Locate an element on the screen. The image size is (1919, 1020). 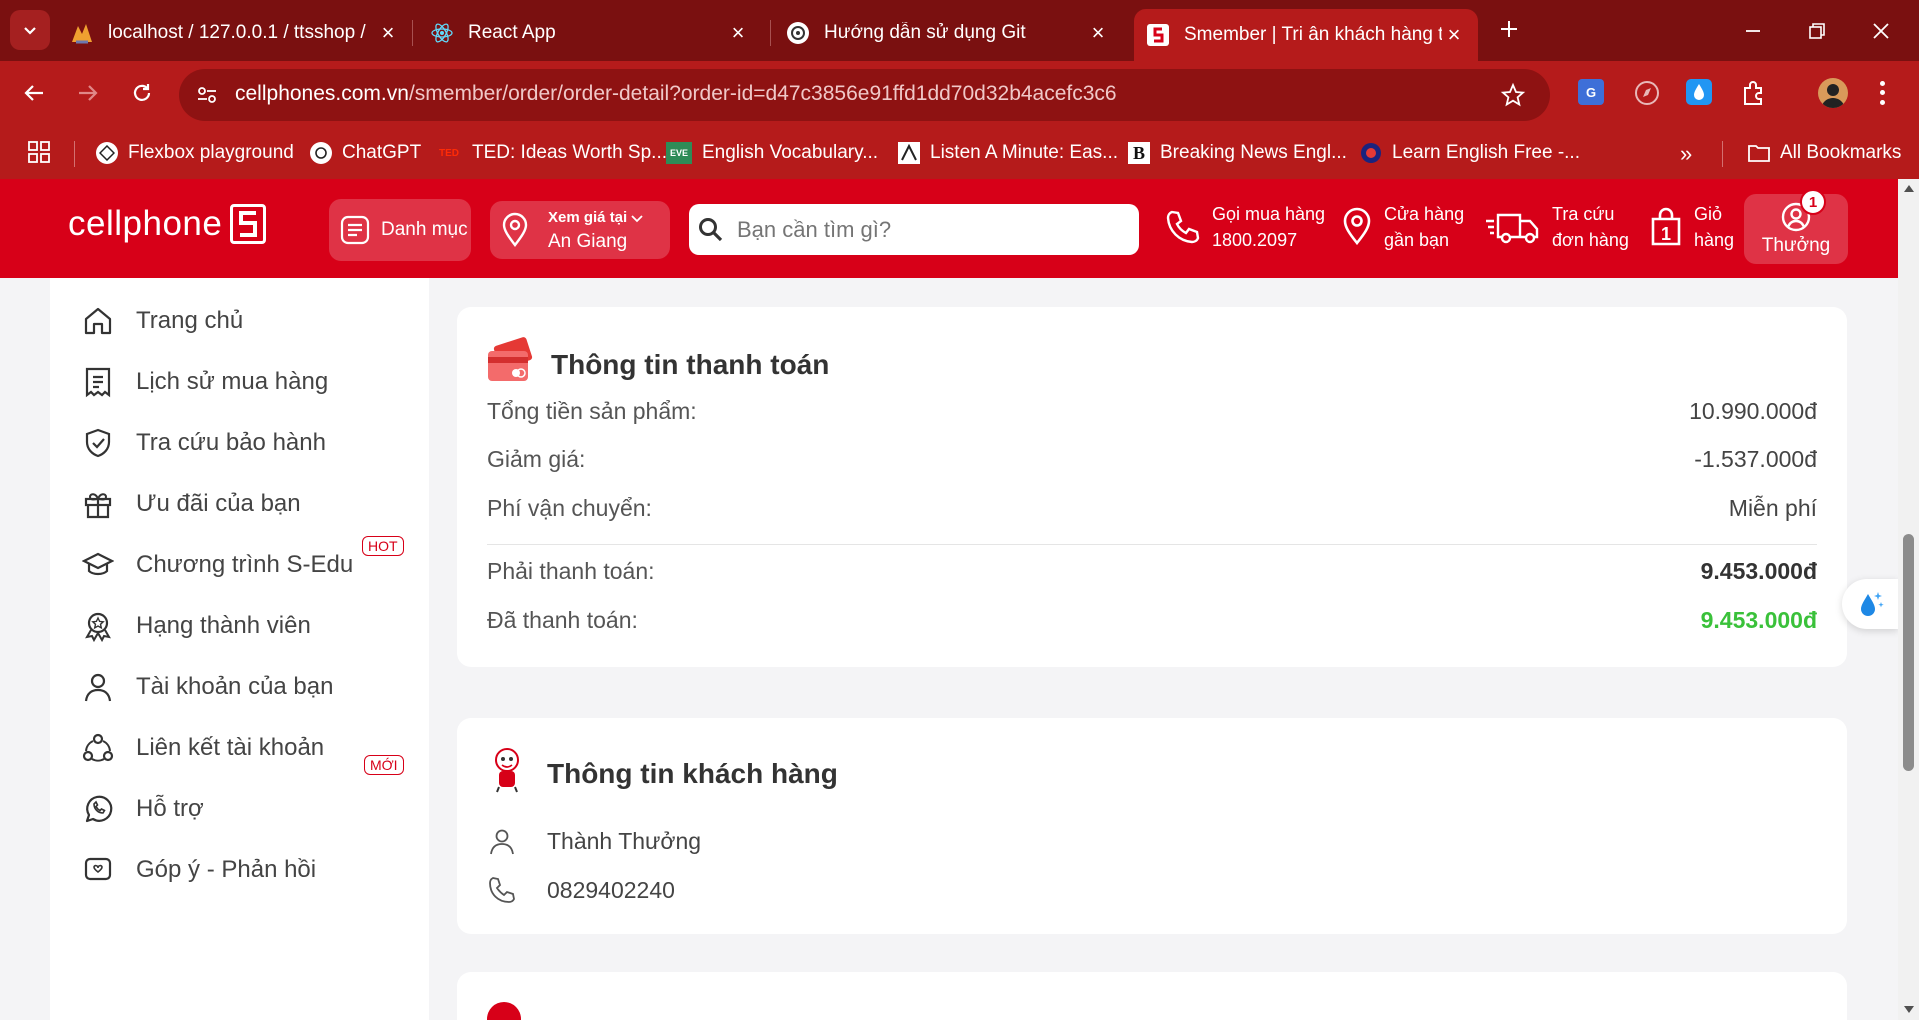
close-icon is located at coordinates (1881, 31).